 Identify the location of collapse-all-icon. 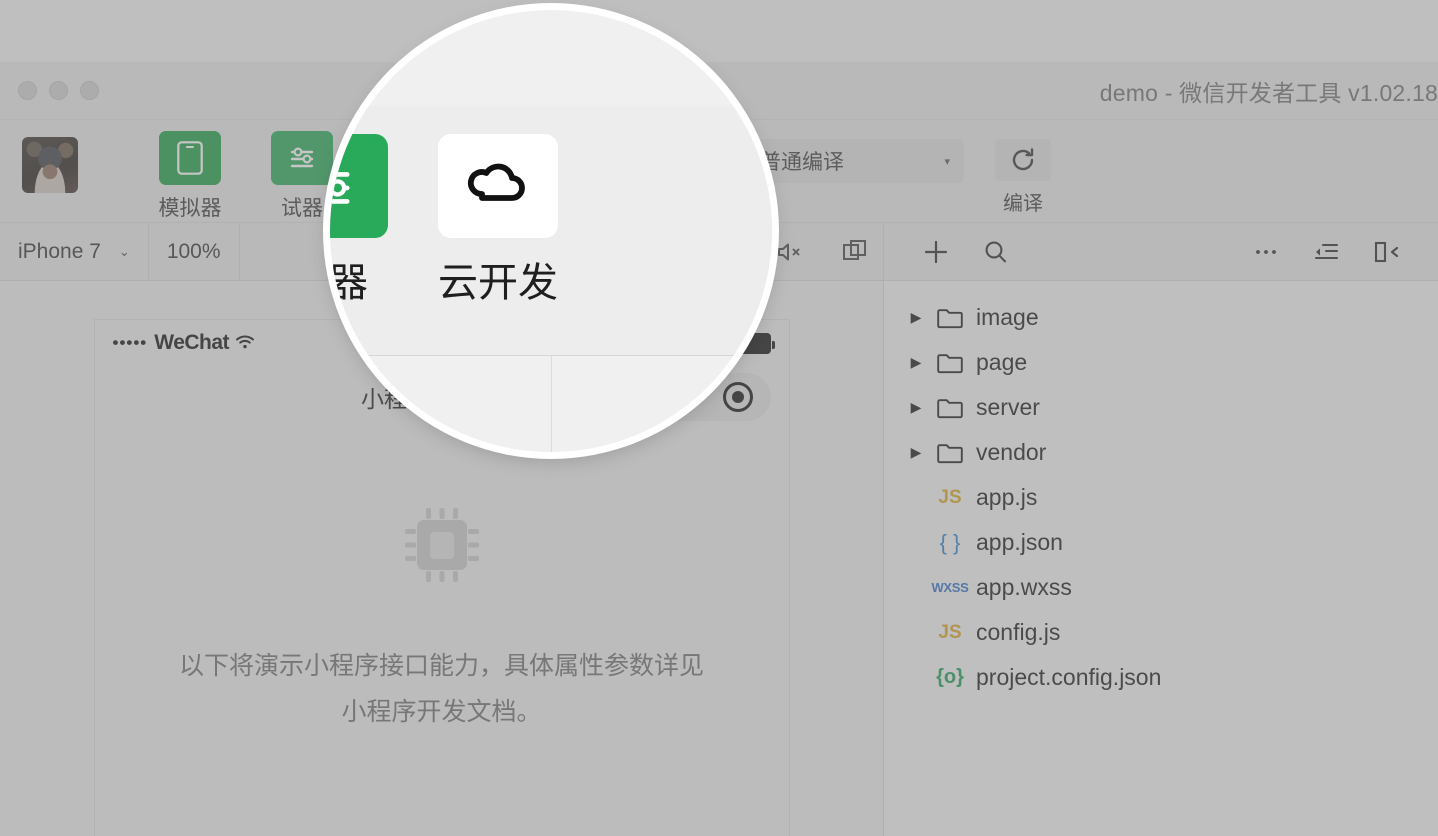
(1326, 252).